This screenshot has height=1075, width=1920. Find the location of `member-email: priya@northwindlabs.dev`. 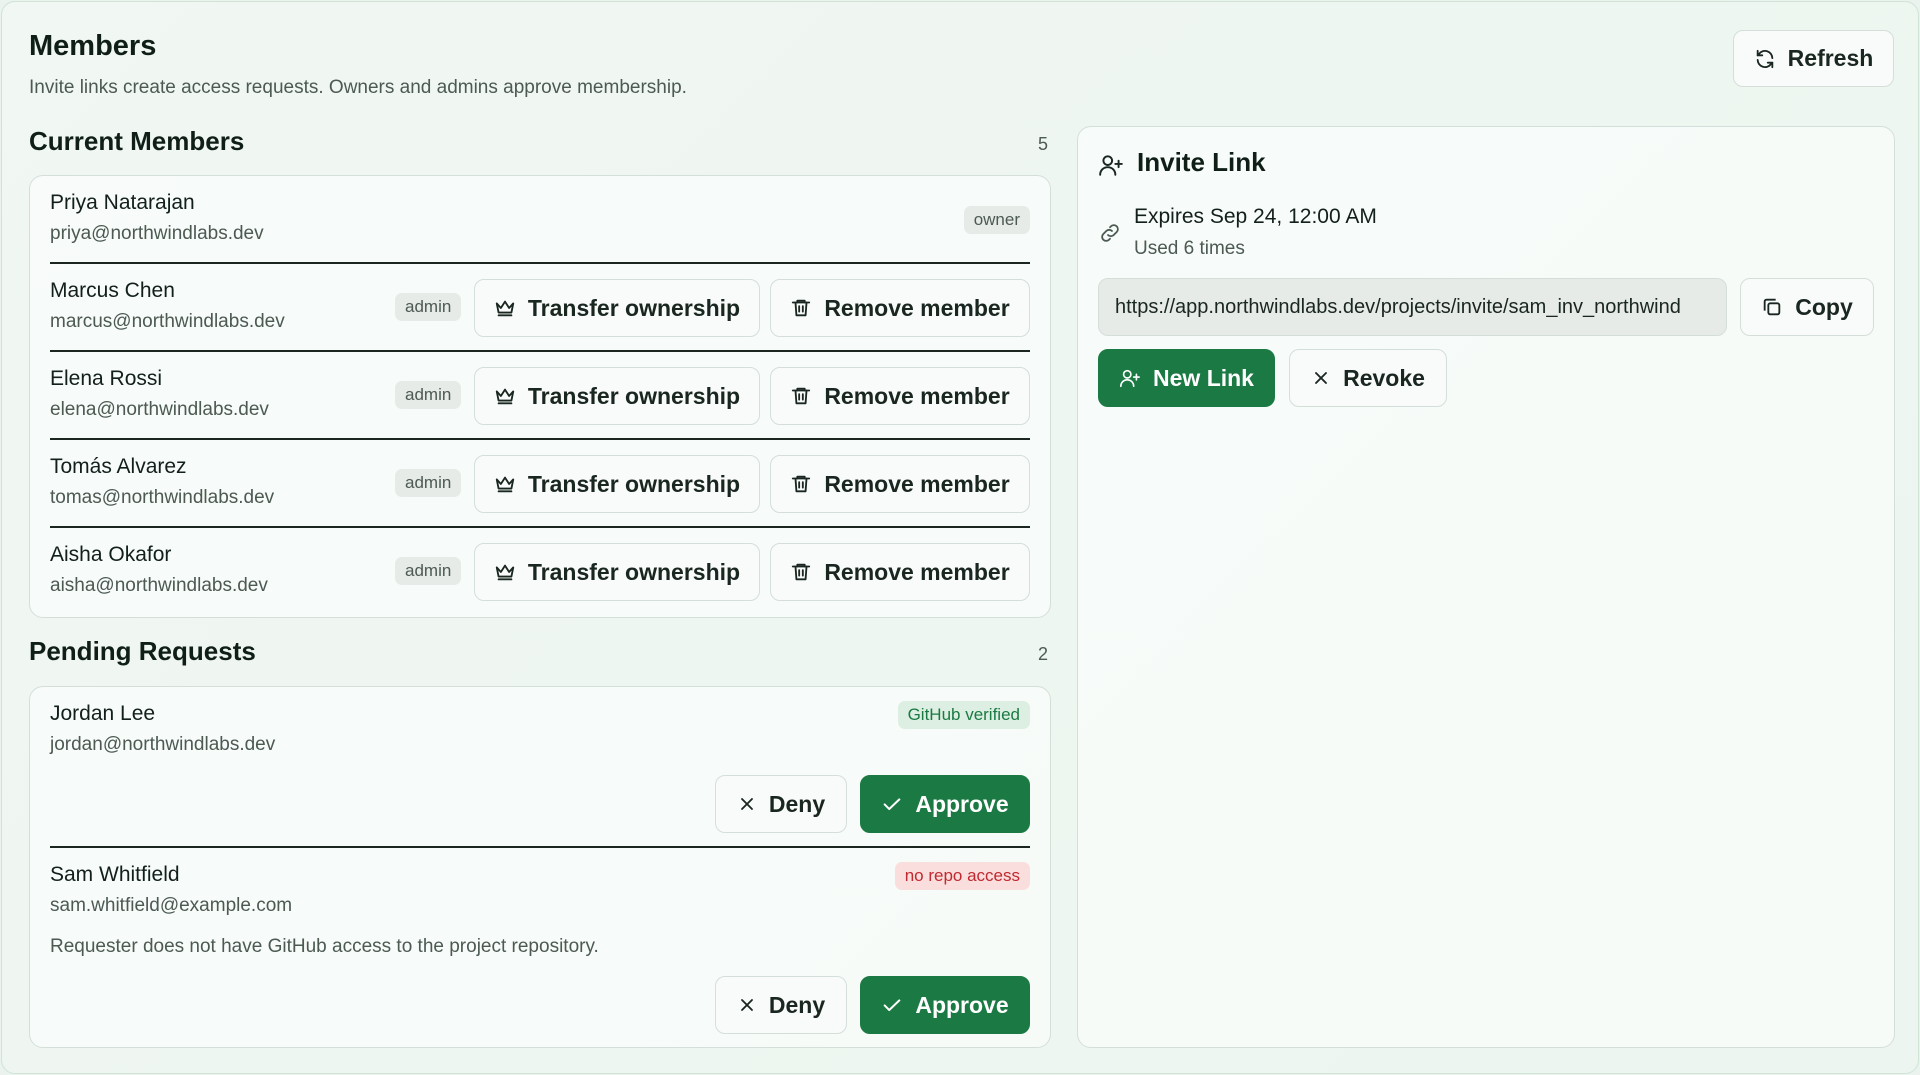

member-email: priya@northwindlabs.dev is located at coordinates (157, 233).